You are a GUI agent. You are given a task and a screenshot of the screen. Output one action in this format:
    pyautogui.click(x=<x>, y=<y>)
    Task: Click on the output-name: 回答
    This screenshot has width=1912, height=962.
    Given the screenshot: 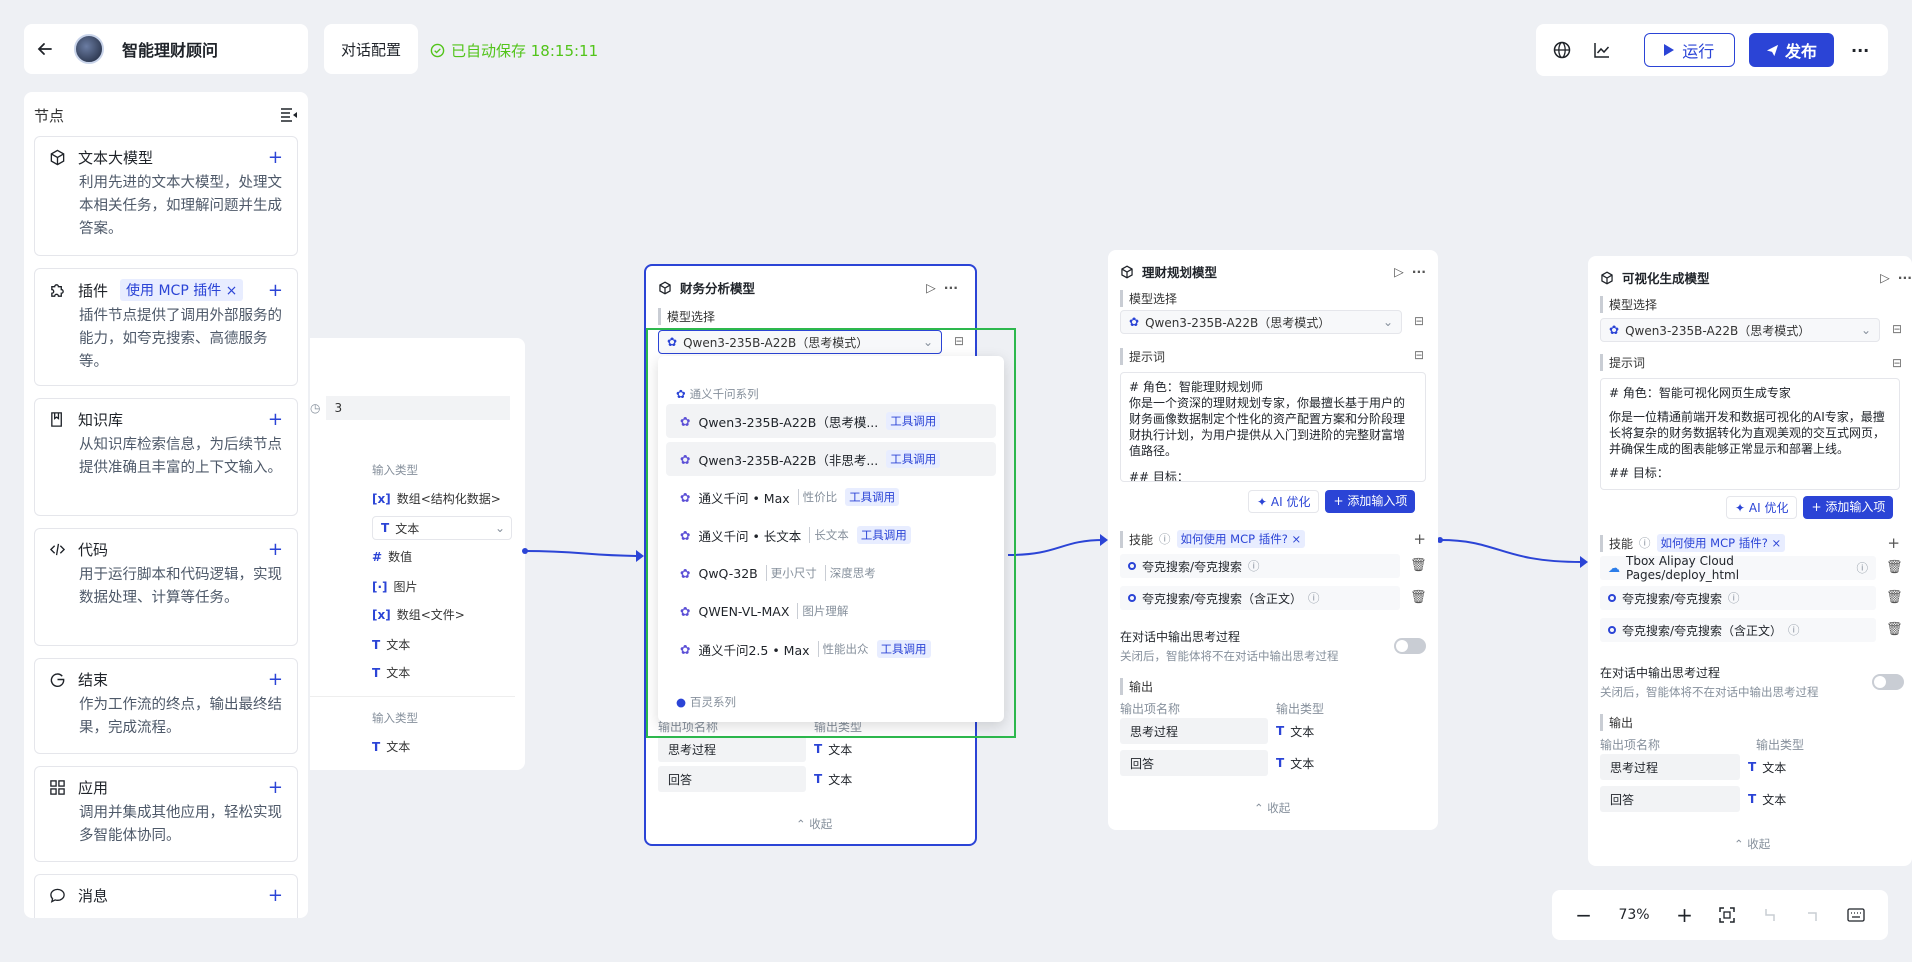 What is the action you would take?
    pyautogui.click(x=732, y=779)
    